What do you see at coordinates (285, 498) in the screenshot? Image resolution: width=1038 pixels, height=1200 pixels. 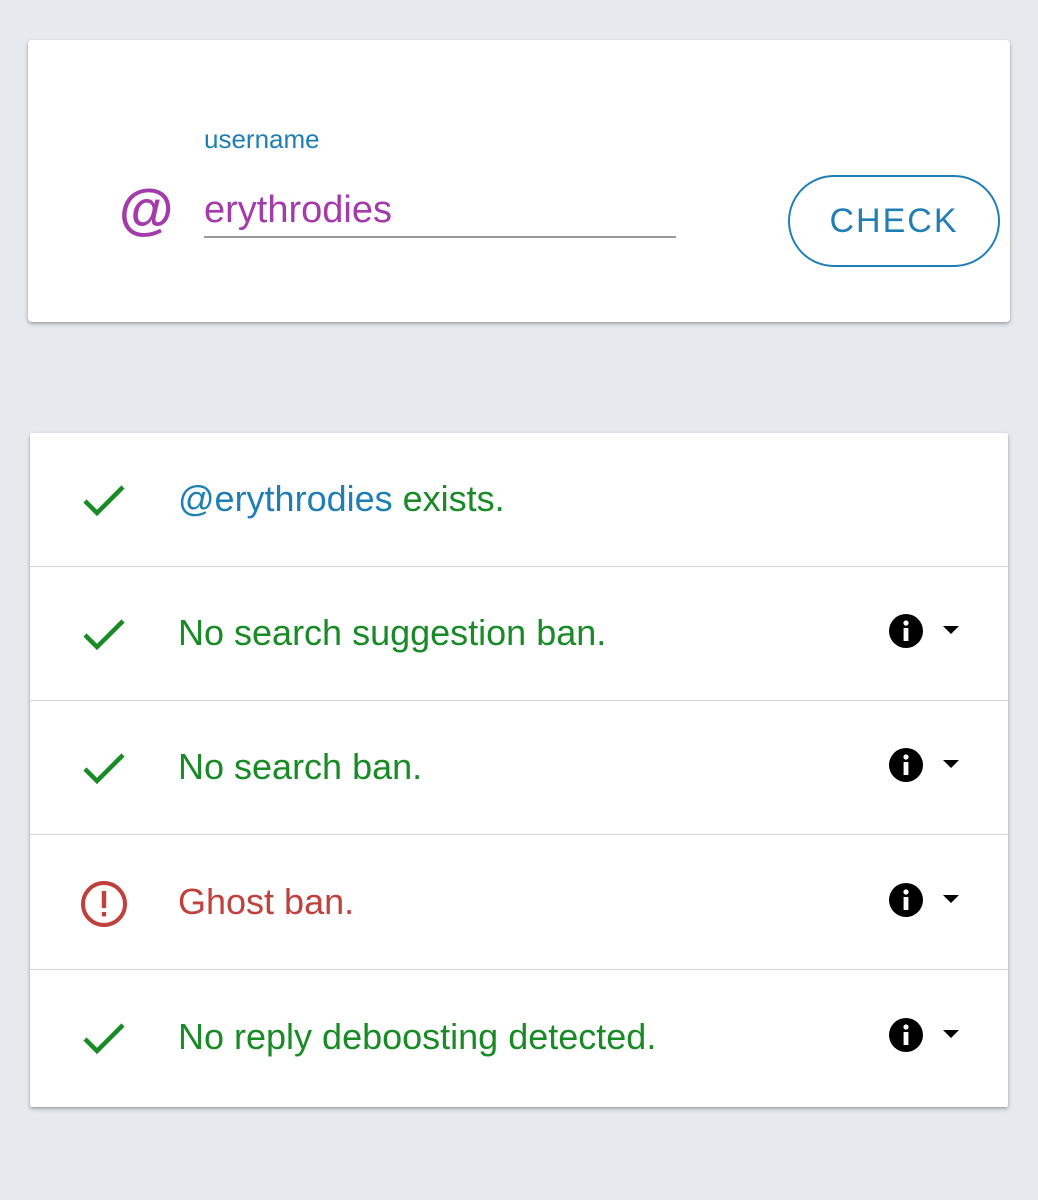 I see `username-link: @erythrodies` at bounding box center [285, 498].